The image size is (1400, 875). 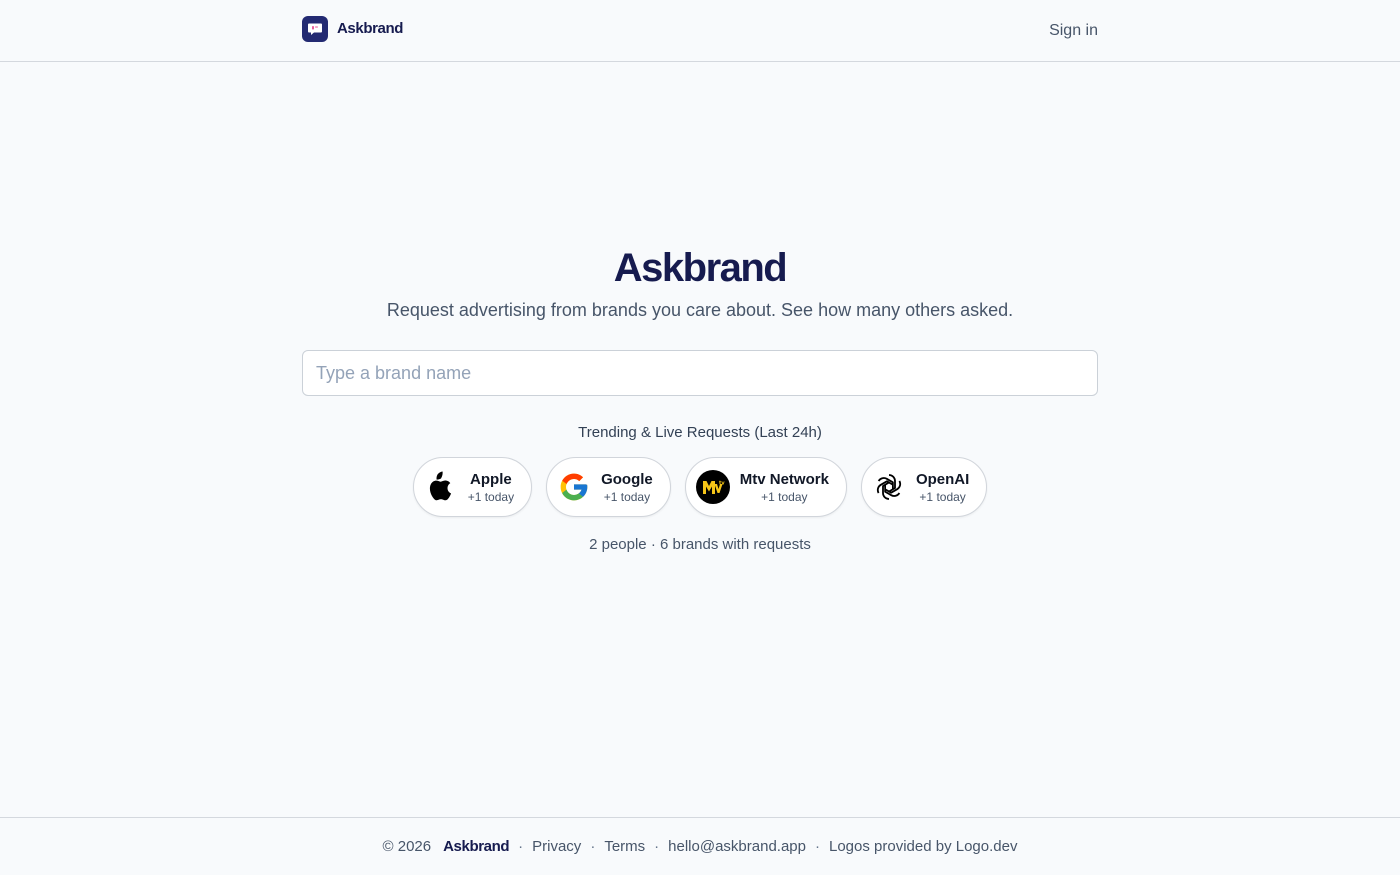 What do you see at coordinates (942, 479) in the screenshot?
I see `chip-name: OpenAI` at bounding box center [942, 479].